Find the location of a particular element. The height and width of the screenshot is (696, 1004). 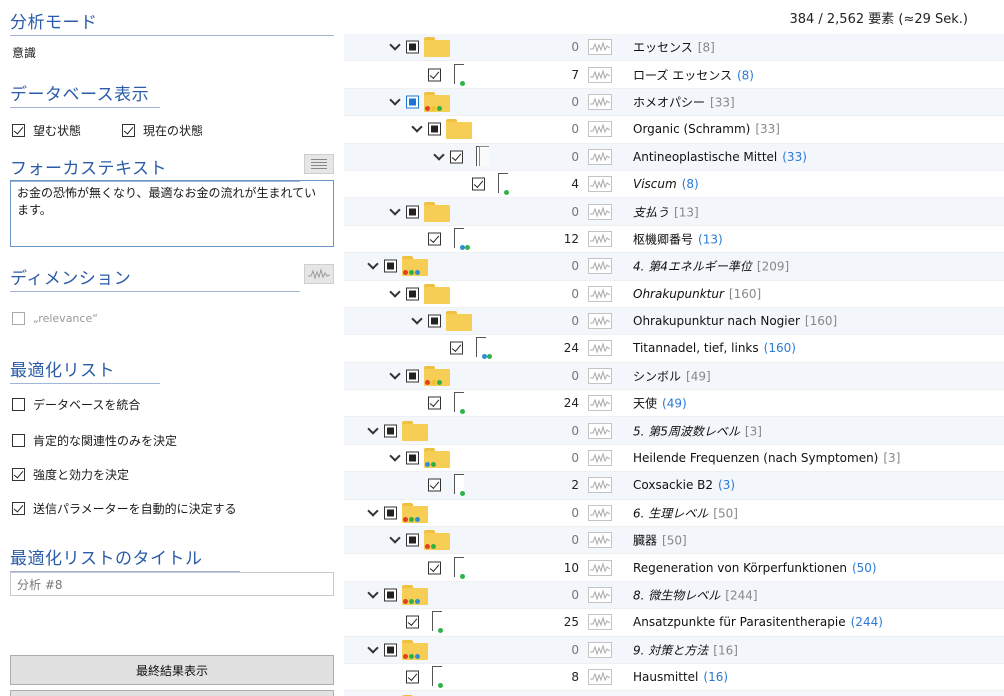

tree-row: 24 Titannadel, tief, links (160) is located at coordinates (674, 349).